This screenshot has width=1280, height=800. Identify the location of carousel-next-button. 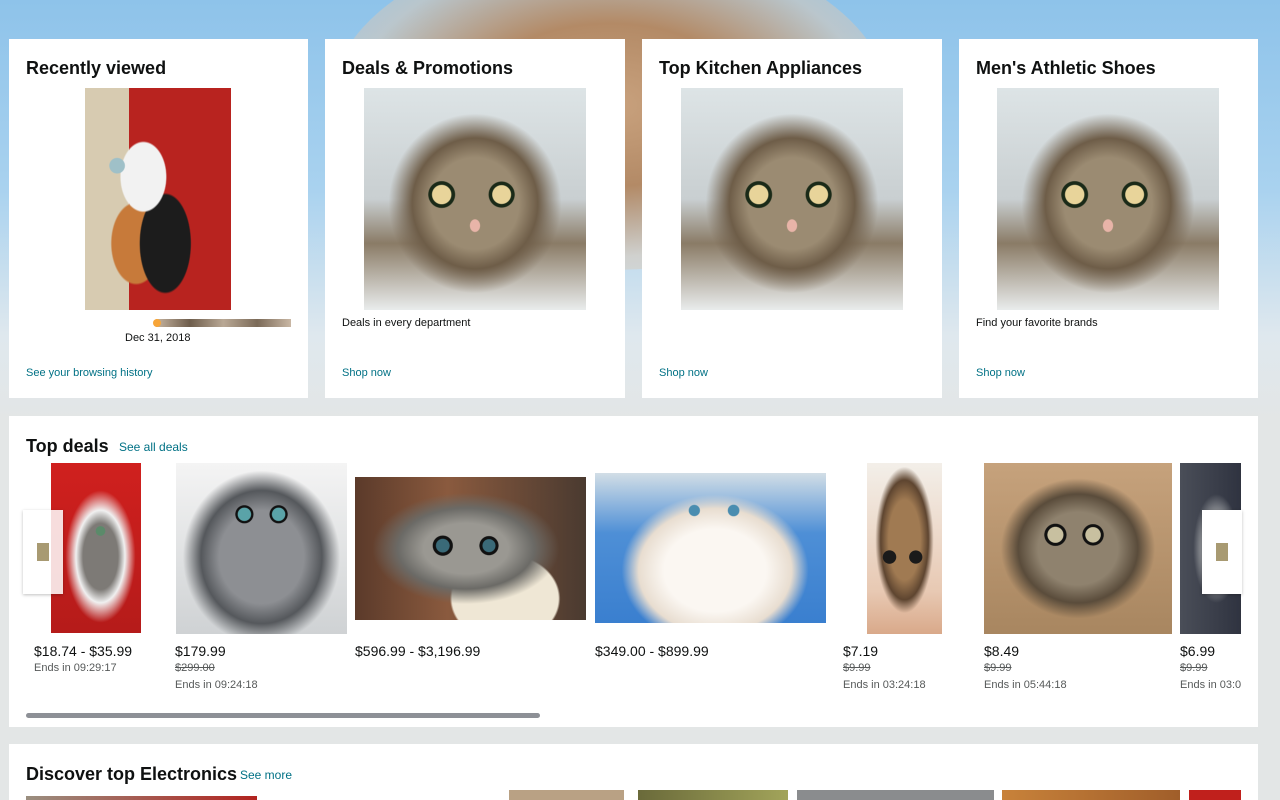
(1222, 552).